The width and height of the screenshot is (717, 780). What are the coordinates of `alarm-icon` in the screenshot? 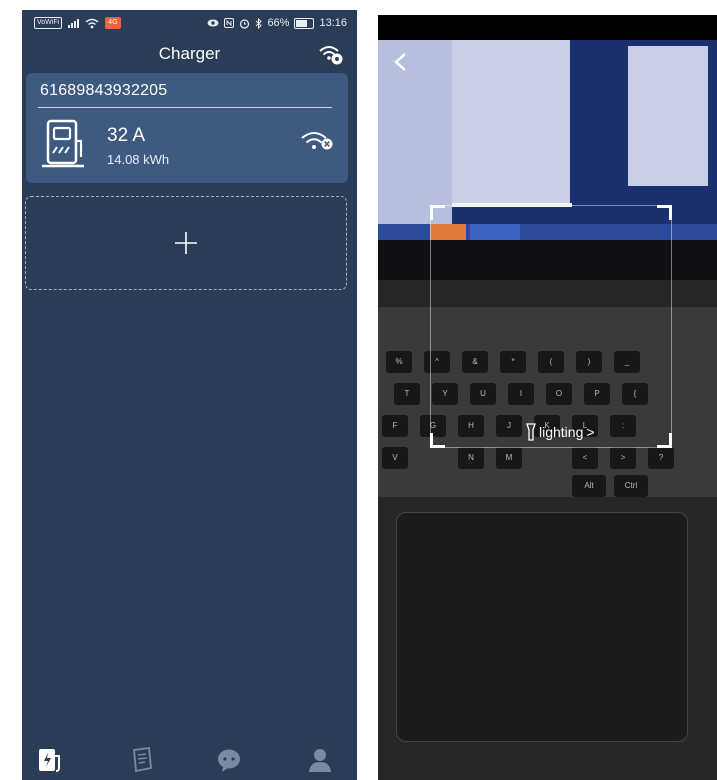 It's located at (245, 23).